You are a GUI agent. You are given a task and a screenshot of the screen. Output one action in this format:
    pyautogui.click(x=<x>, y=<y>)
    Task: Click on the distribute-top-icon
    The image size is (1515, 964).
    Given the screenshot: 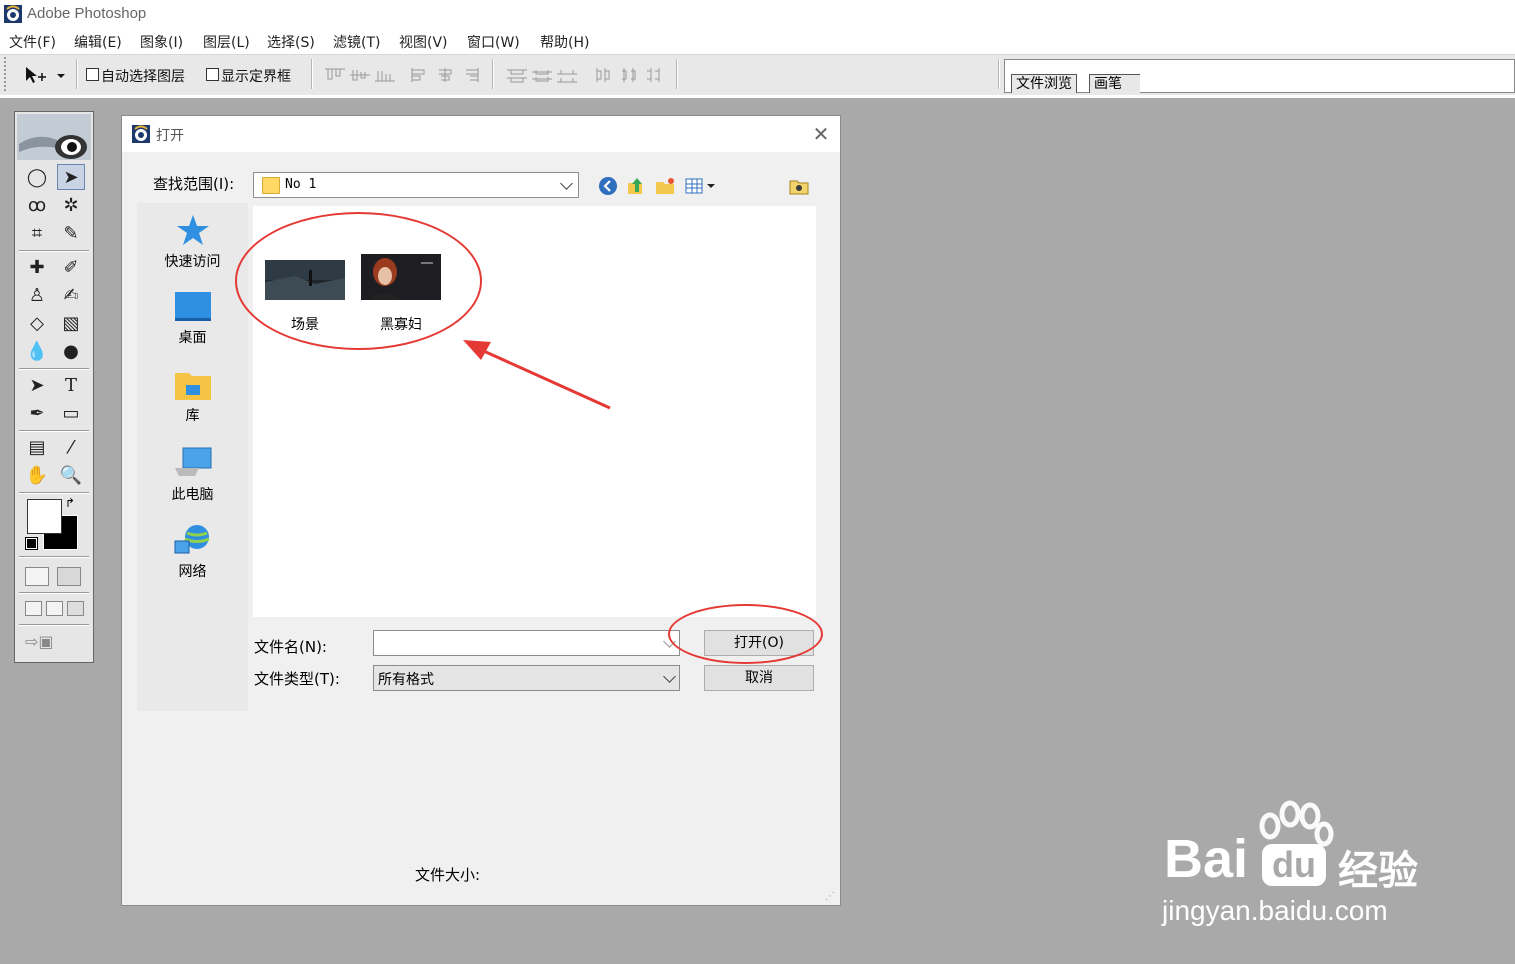 What is the action you would take?
    pyautogui.click(x=517, y=75)
    